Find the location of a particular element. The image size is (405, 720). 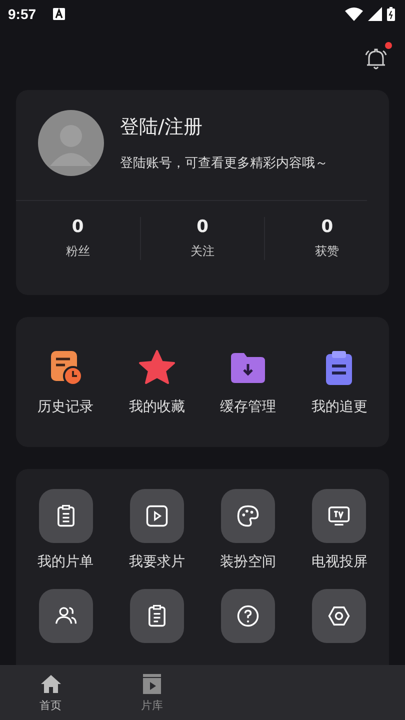

tool-button: 我要求片 is located at coordinates (156, 530).